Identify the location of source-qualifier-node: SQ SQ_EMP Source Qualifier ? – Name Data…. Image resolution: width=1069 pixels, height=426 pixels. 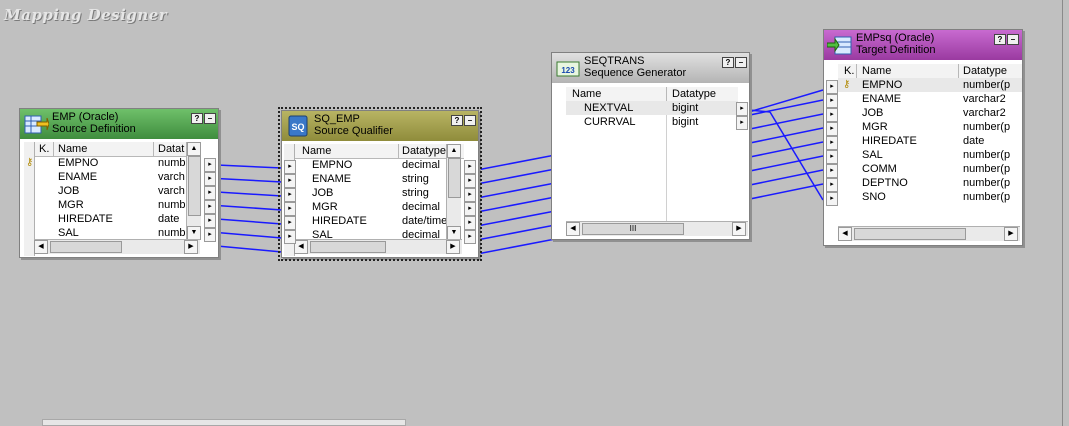
(380, 184).